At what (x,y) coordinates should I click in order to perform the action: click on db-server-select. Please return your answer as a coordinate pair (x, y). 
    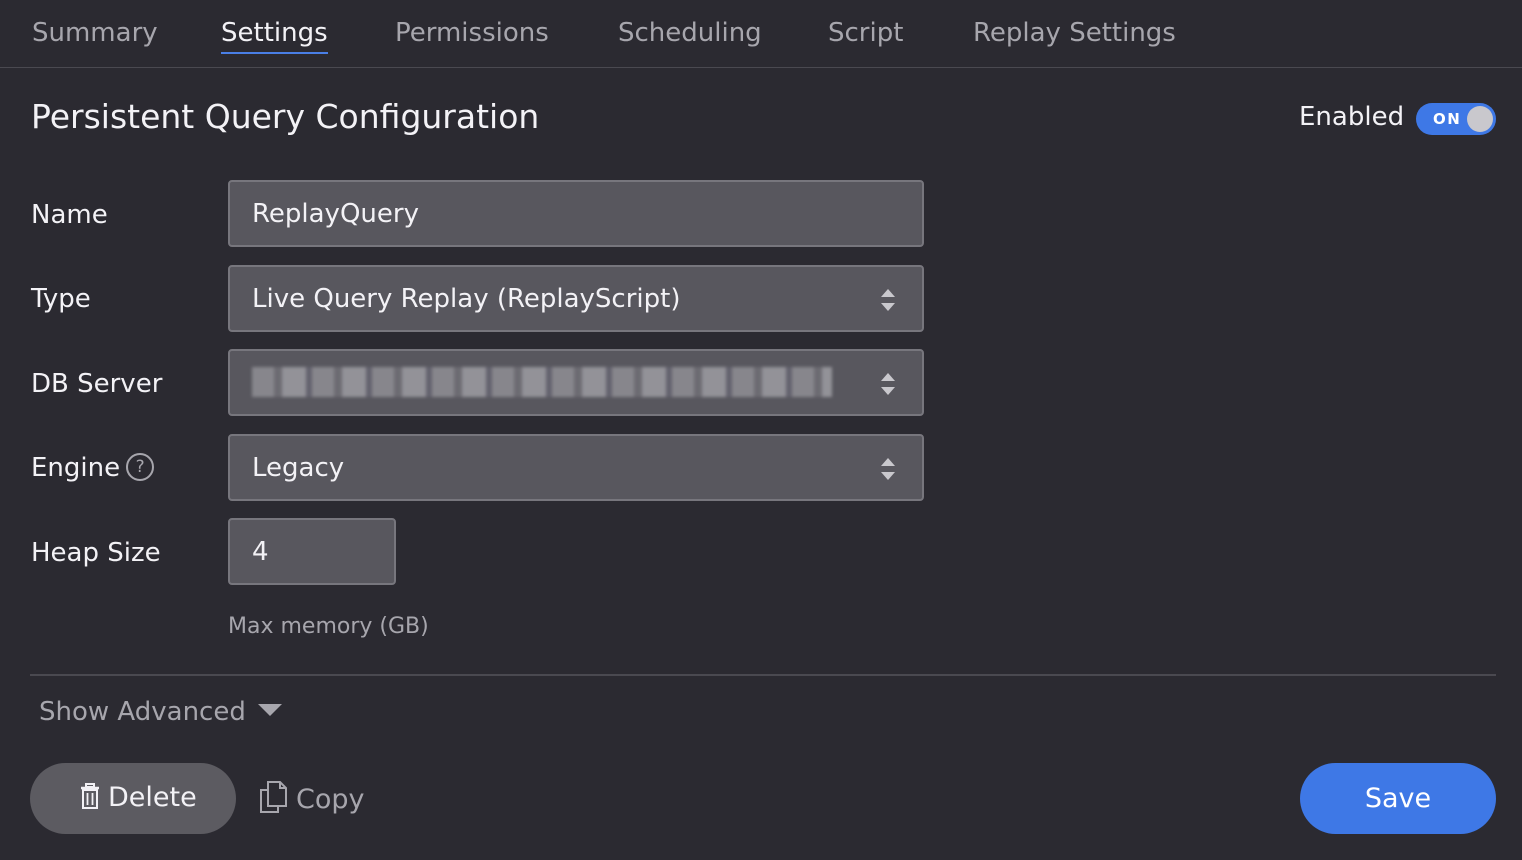
    Looking at the image, I should click on (576, 382).